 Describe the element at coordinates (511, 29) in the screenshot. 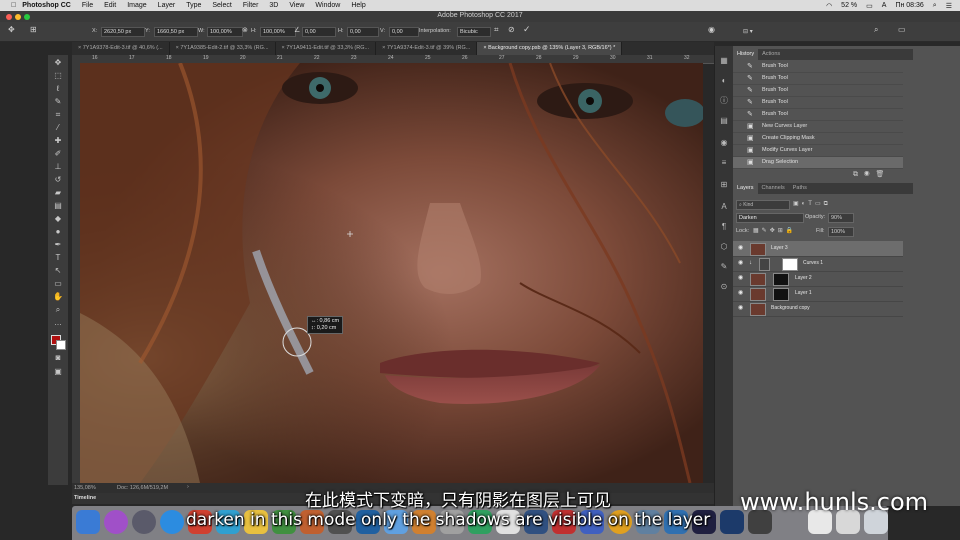

I see `cancel-transform-icon: ⊘` at that location.